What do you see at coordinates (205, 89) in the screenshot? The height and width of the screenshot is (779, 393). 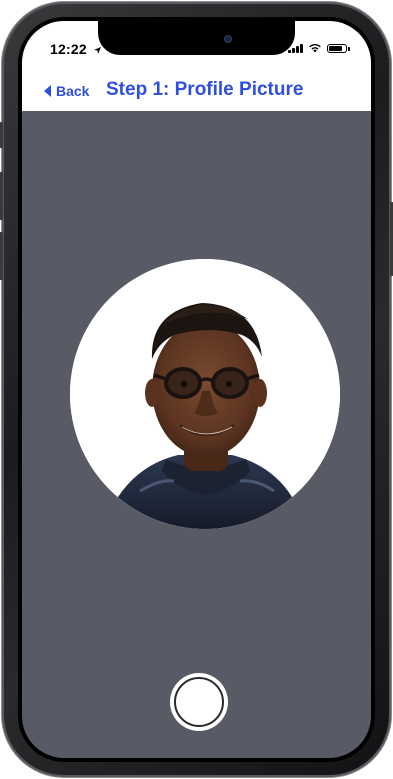 I see `page-title: Step 1: Profile Picture` at bounding box center [205, 89].